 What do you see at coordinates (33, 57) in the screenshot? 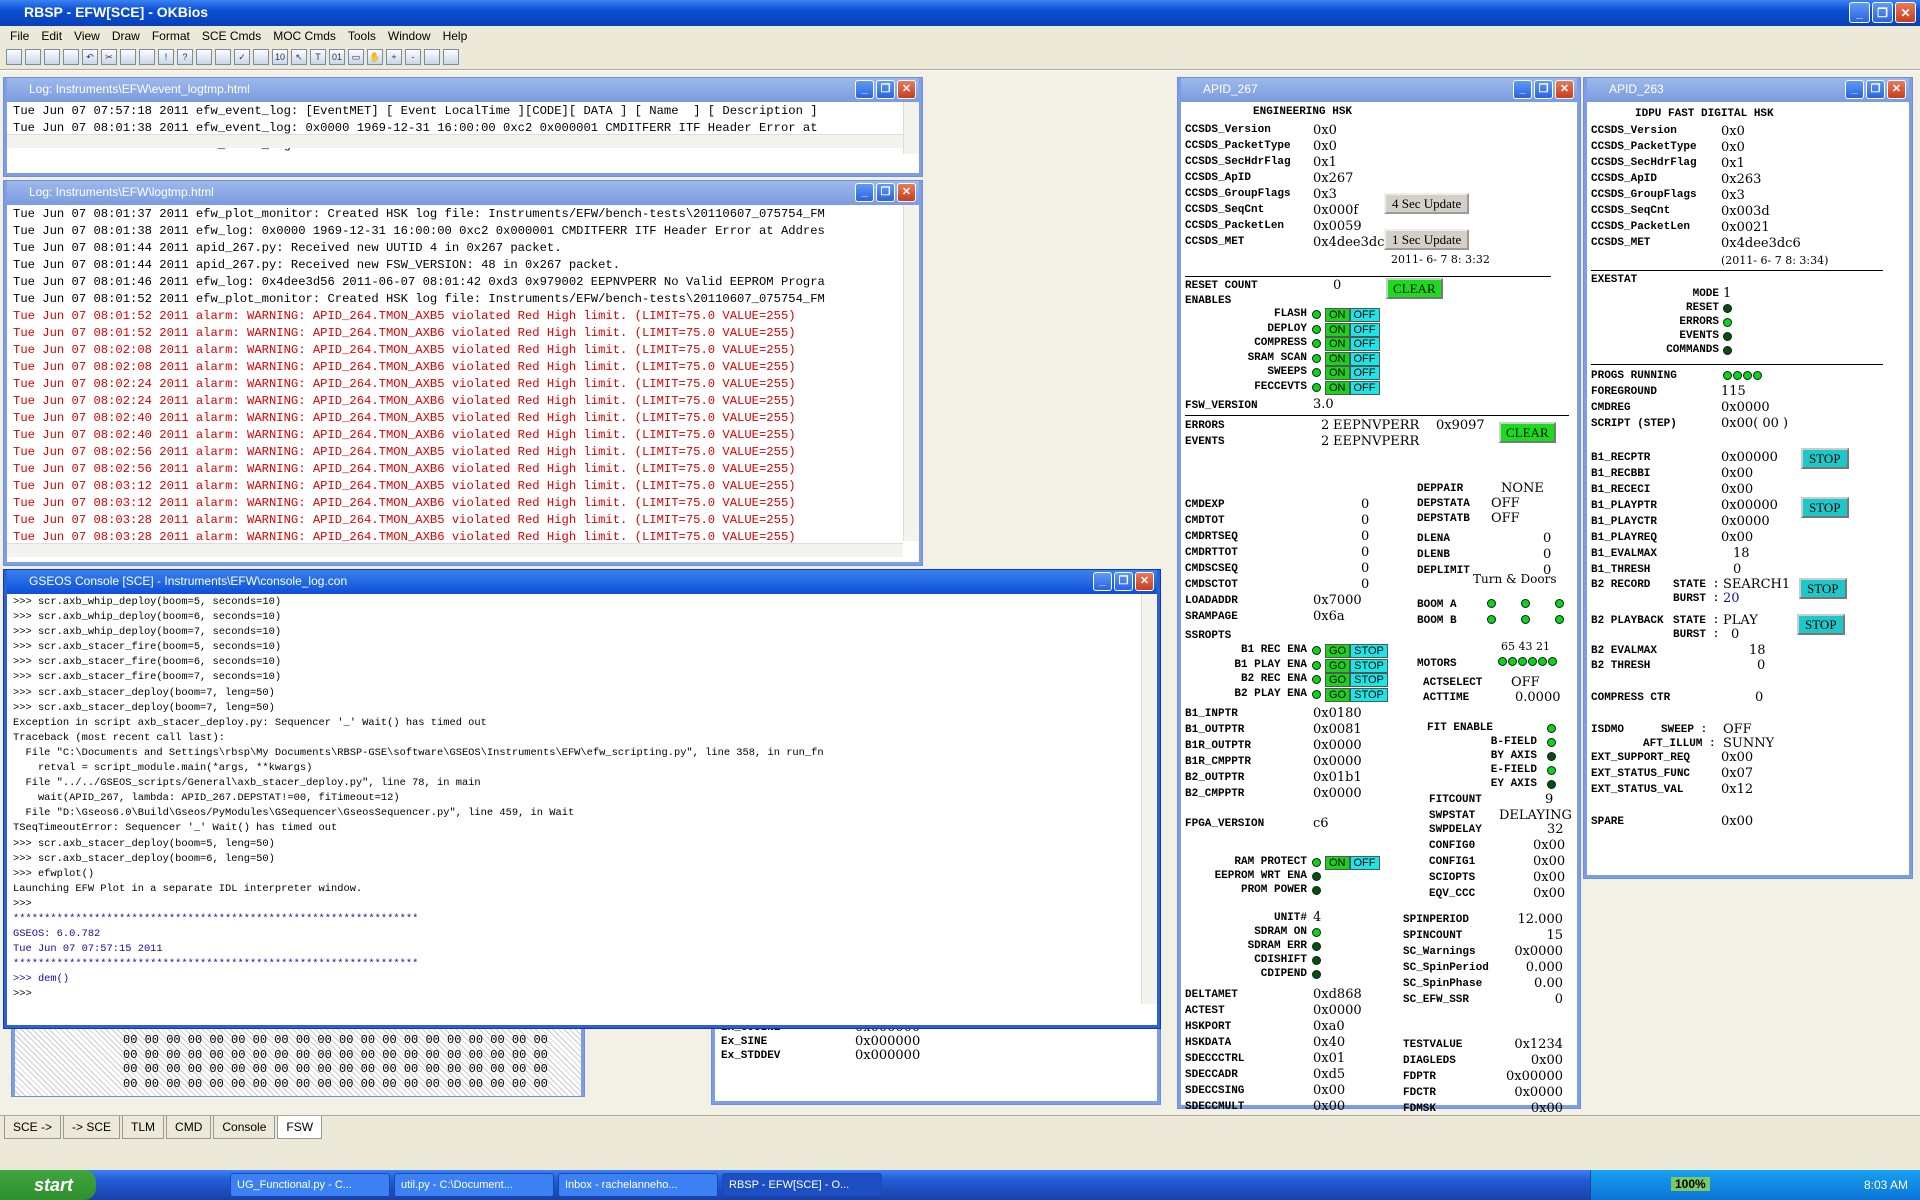
I see `open-icon` at bounding box center [33, 57].